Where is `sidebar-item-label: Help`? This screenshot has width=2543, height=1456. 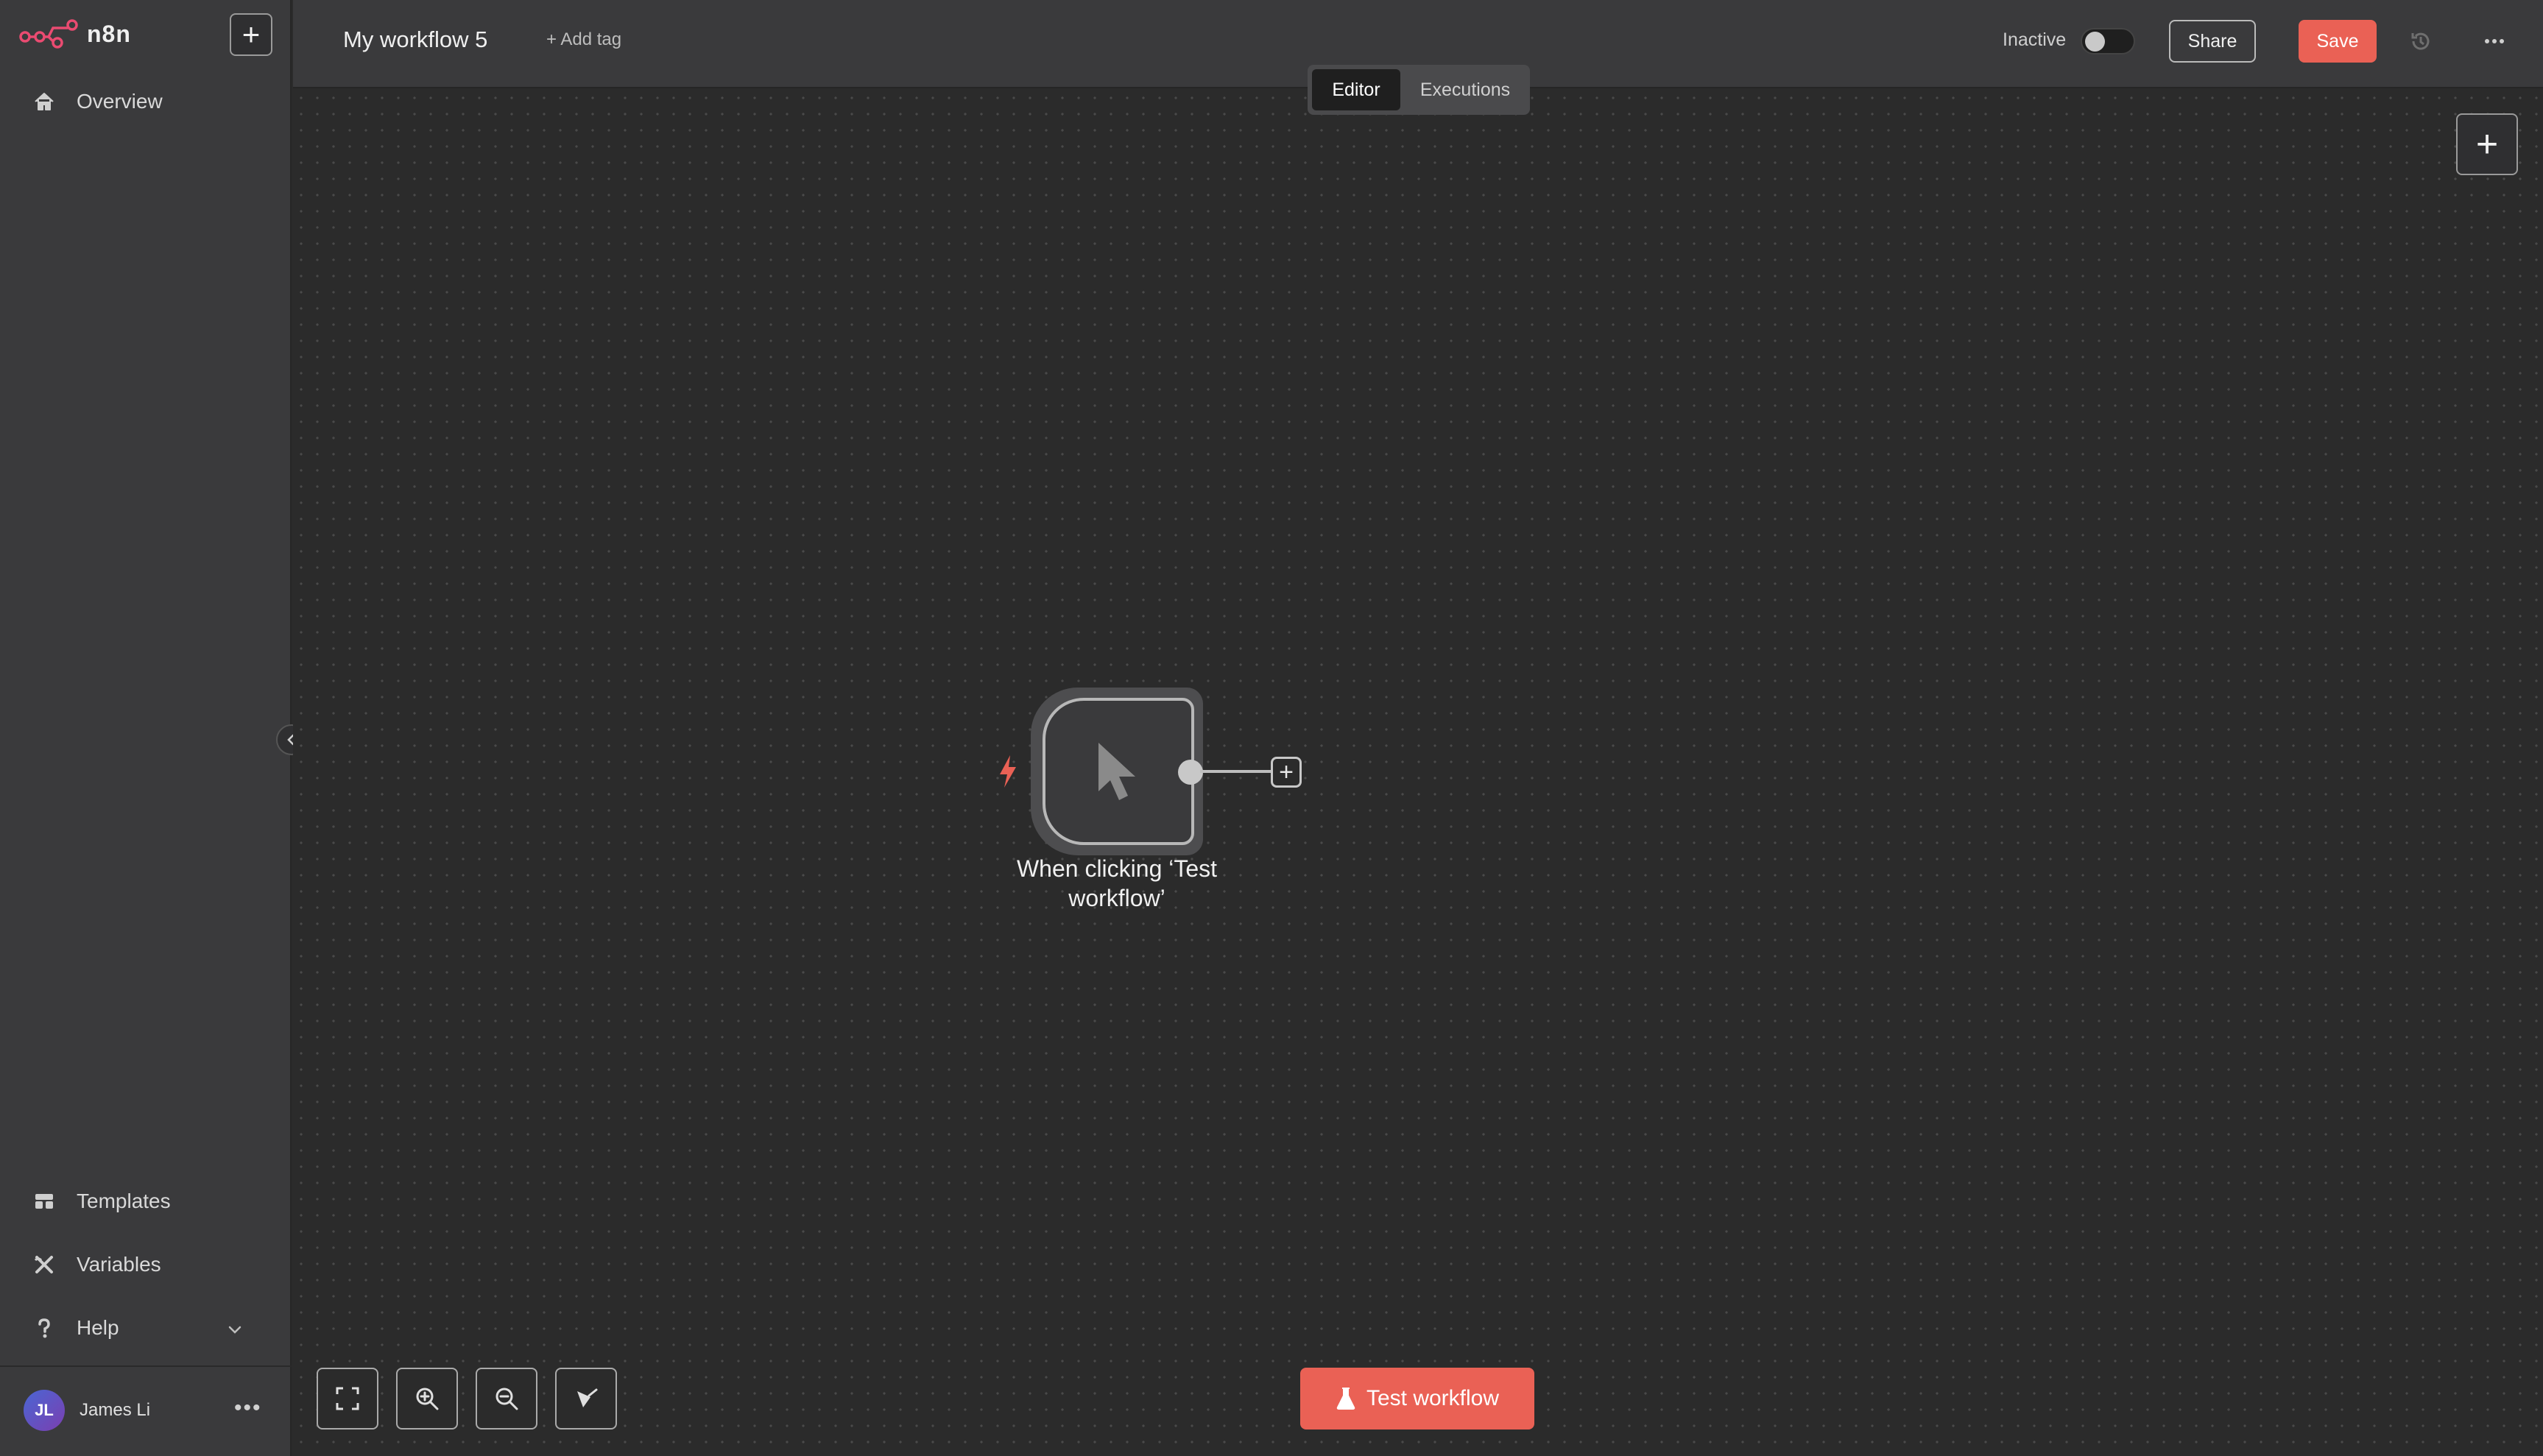
sidebar-item-label: Help is located at coordinates (98, 1327).